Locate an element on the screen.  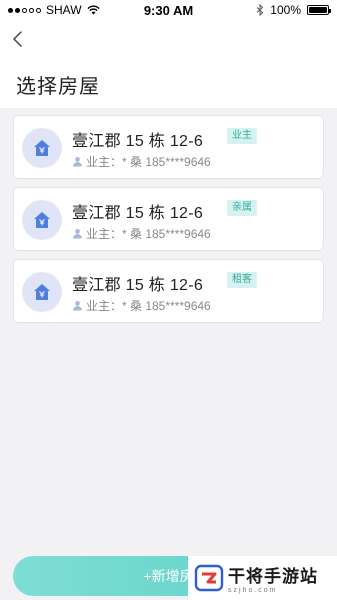
status-bar: SHAW 9:30 AM 100% is located at coordinates (168, 10).